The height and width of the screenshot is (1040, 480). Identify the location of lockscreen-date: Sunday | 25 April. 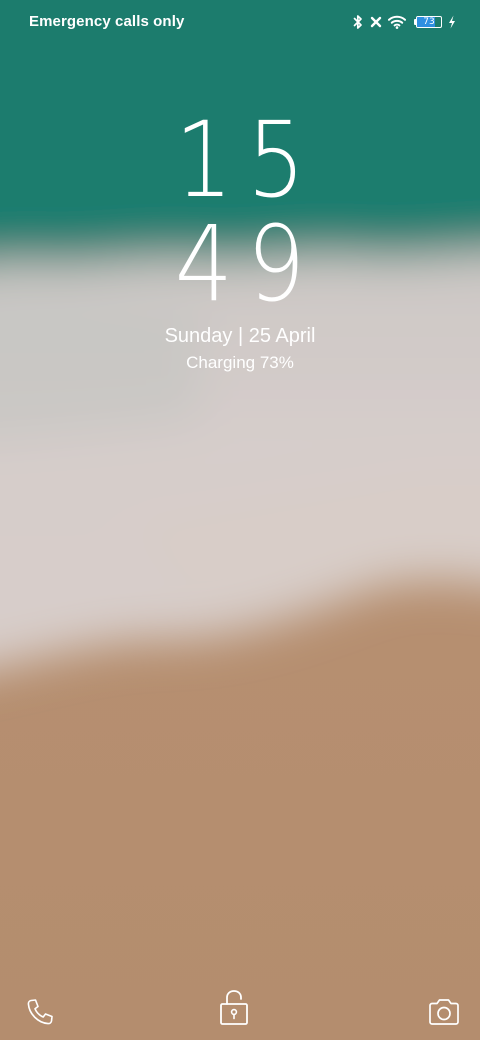
(240, 336).